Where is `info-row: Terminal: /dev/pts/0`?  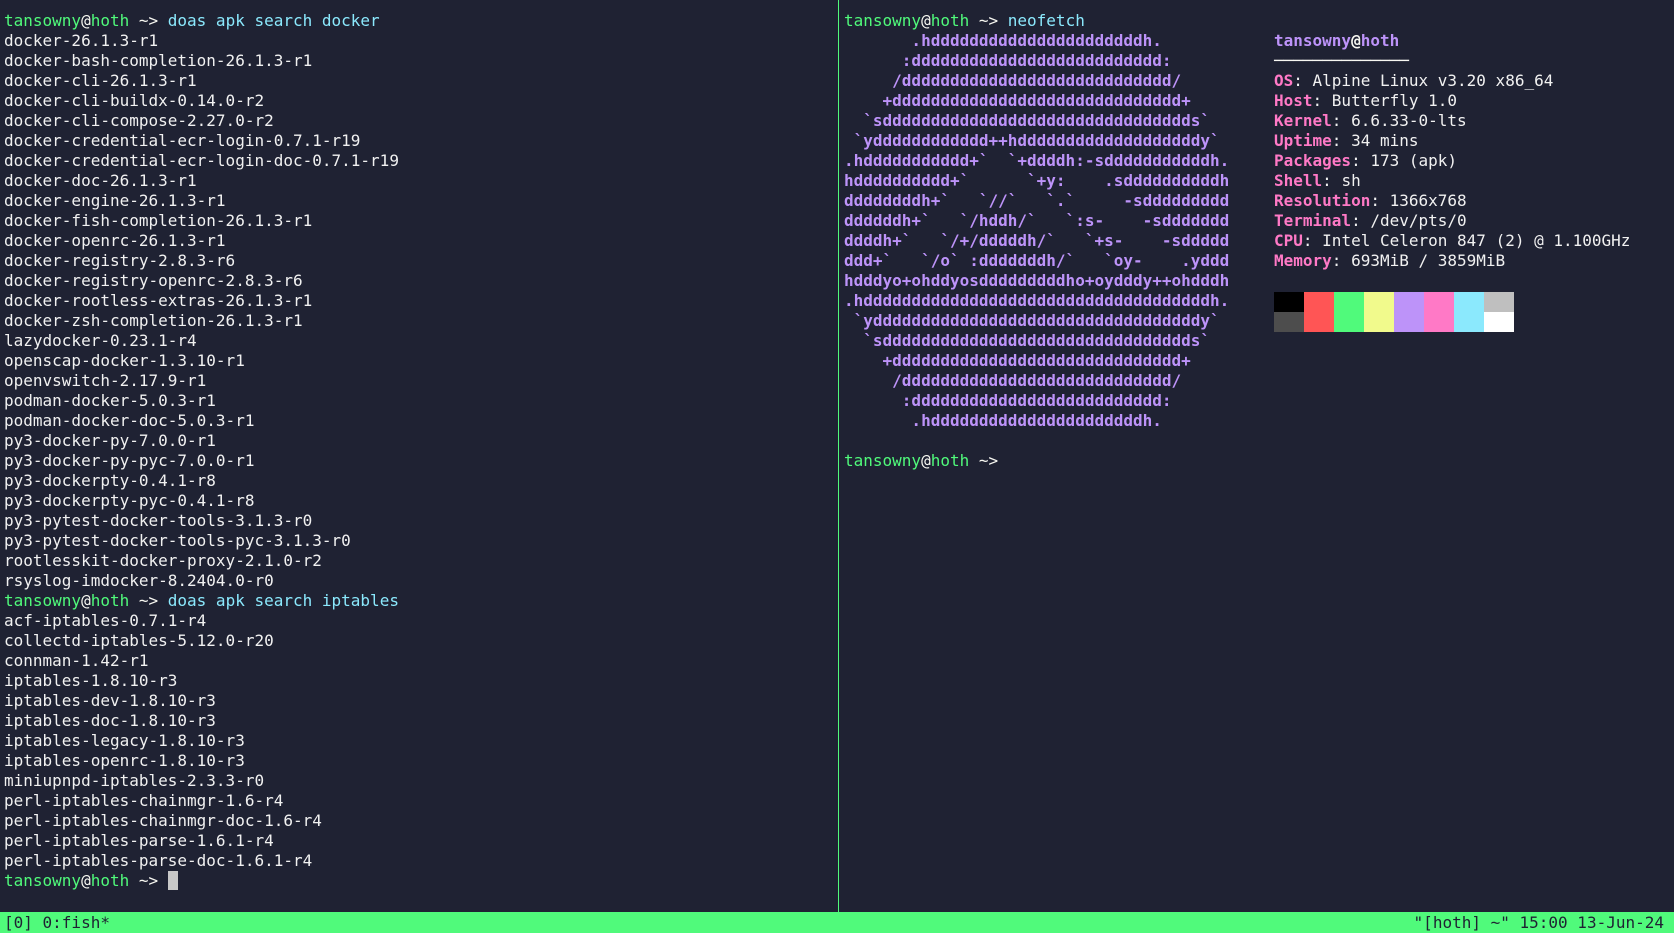
info-row: Terminal: /dev/pts/0 is located at coordinates (1452, 221).